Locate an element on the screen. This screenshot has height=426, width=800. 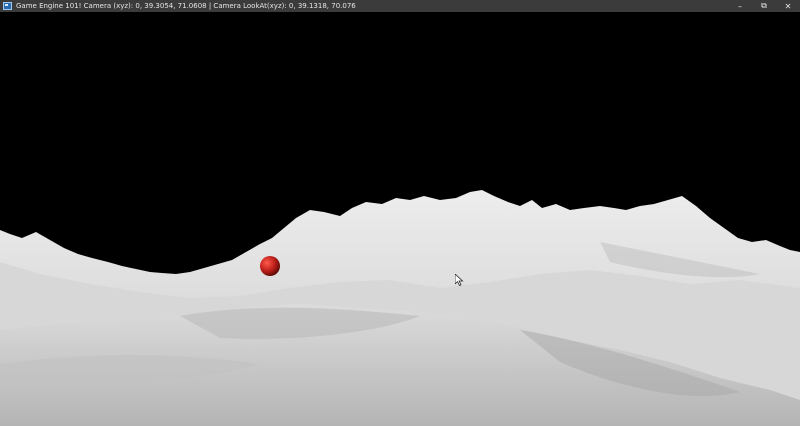
mouse-cursor-icon is located at coordinates (459, 280).